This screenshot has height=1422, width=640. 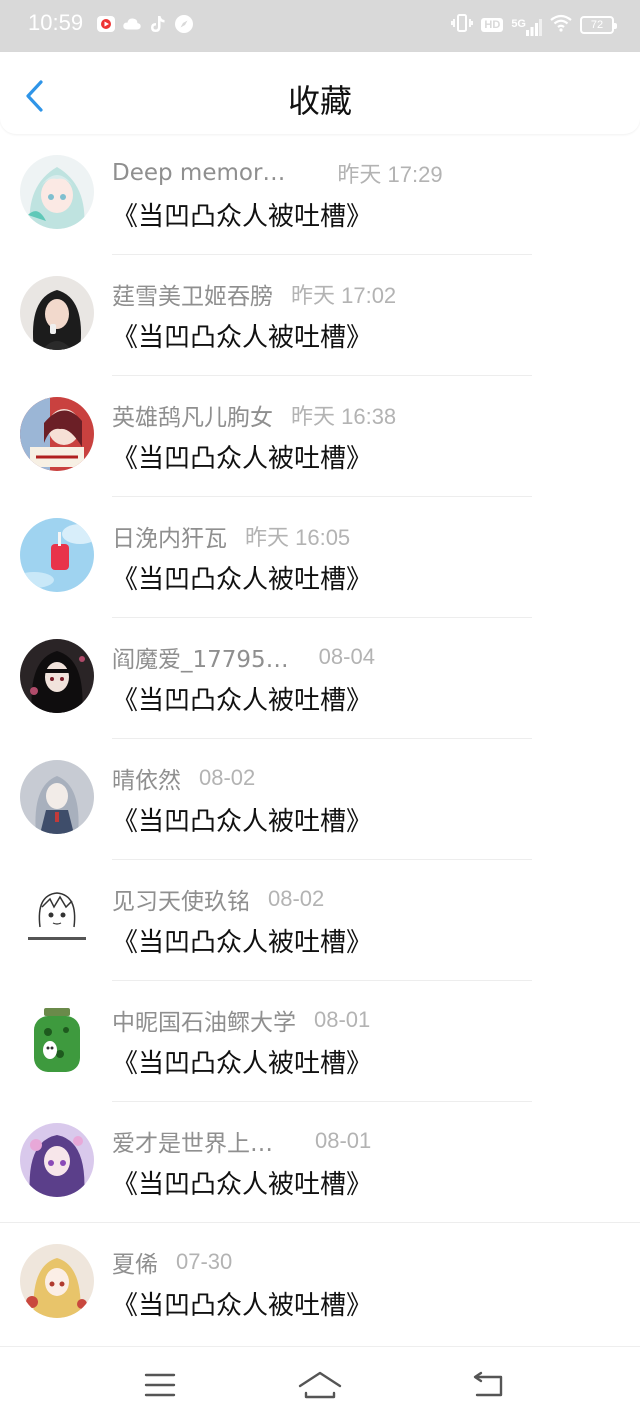 I want to click on username: 见习天使玖铭, so click(x=181, y=899).